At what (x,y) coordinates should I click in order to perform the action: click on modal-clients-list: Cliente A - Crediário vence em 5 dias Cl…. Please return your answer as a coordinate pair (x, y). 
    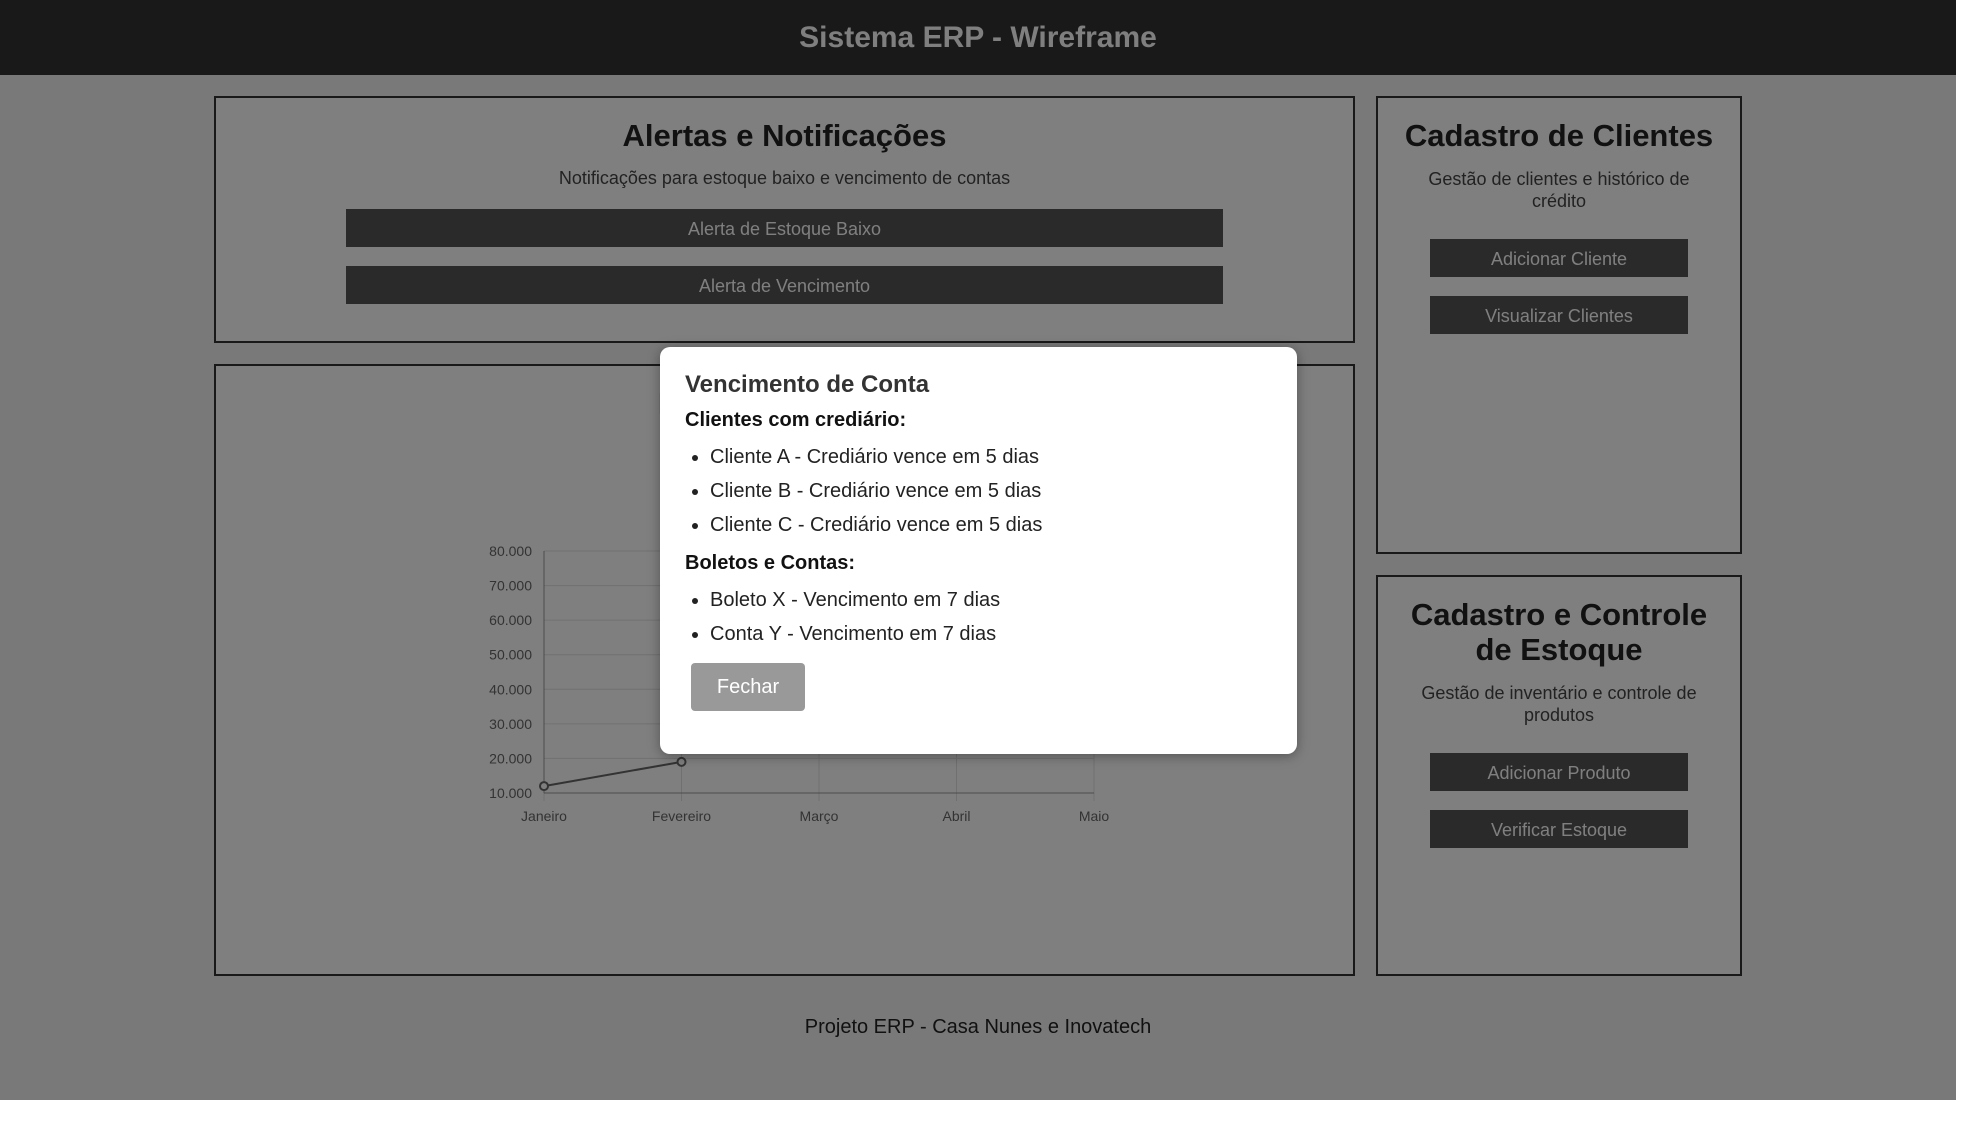
    Looking at the image, I should click on (978, 491).